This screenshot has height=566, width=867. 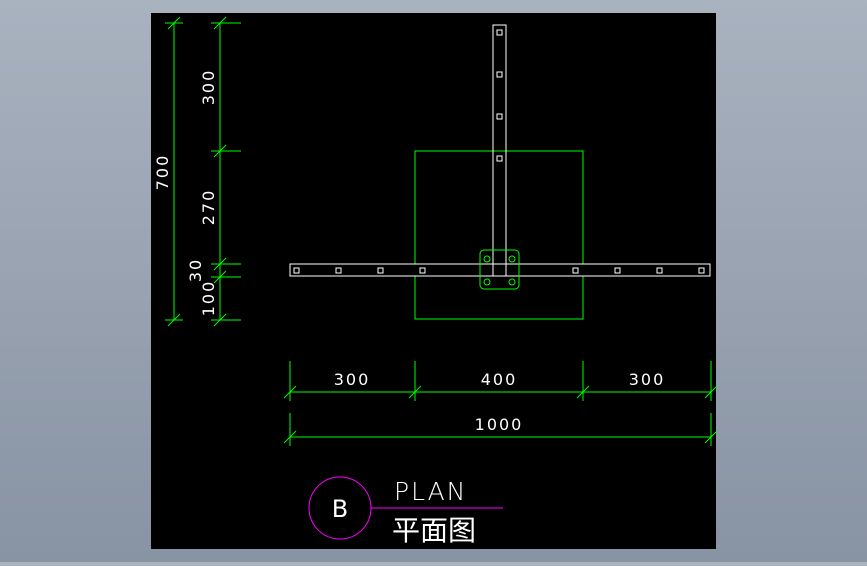 I want to click on dim-vertical-30: 30, so click(x=195, y=270).